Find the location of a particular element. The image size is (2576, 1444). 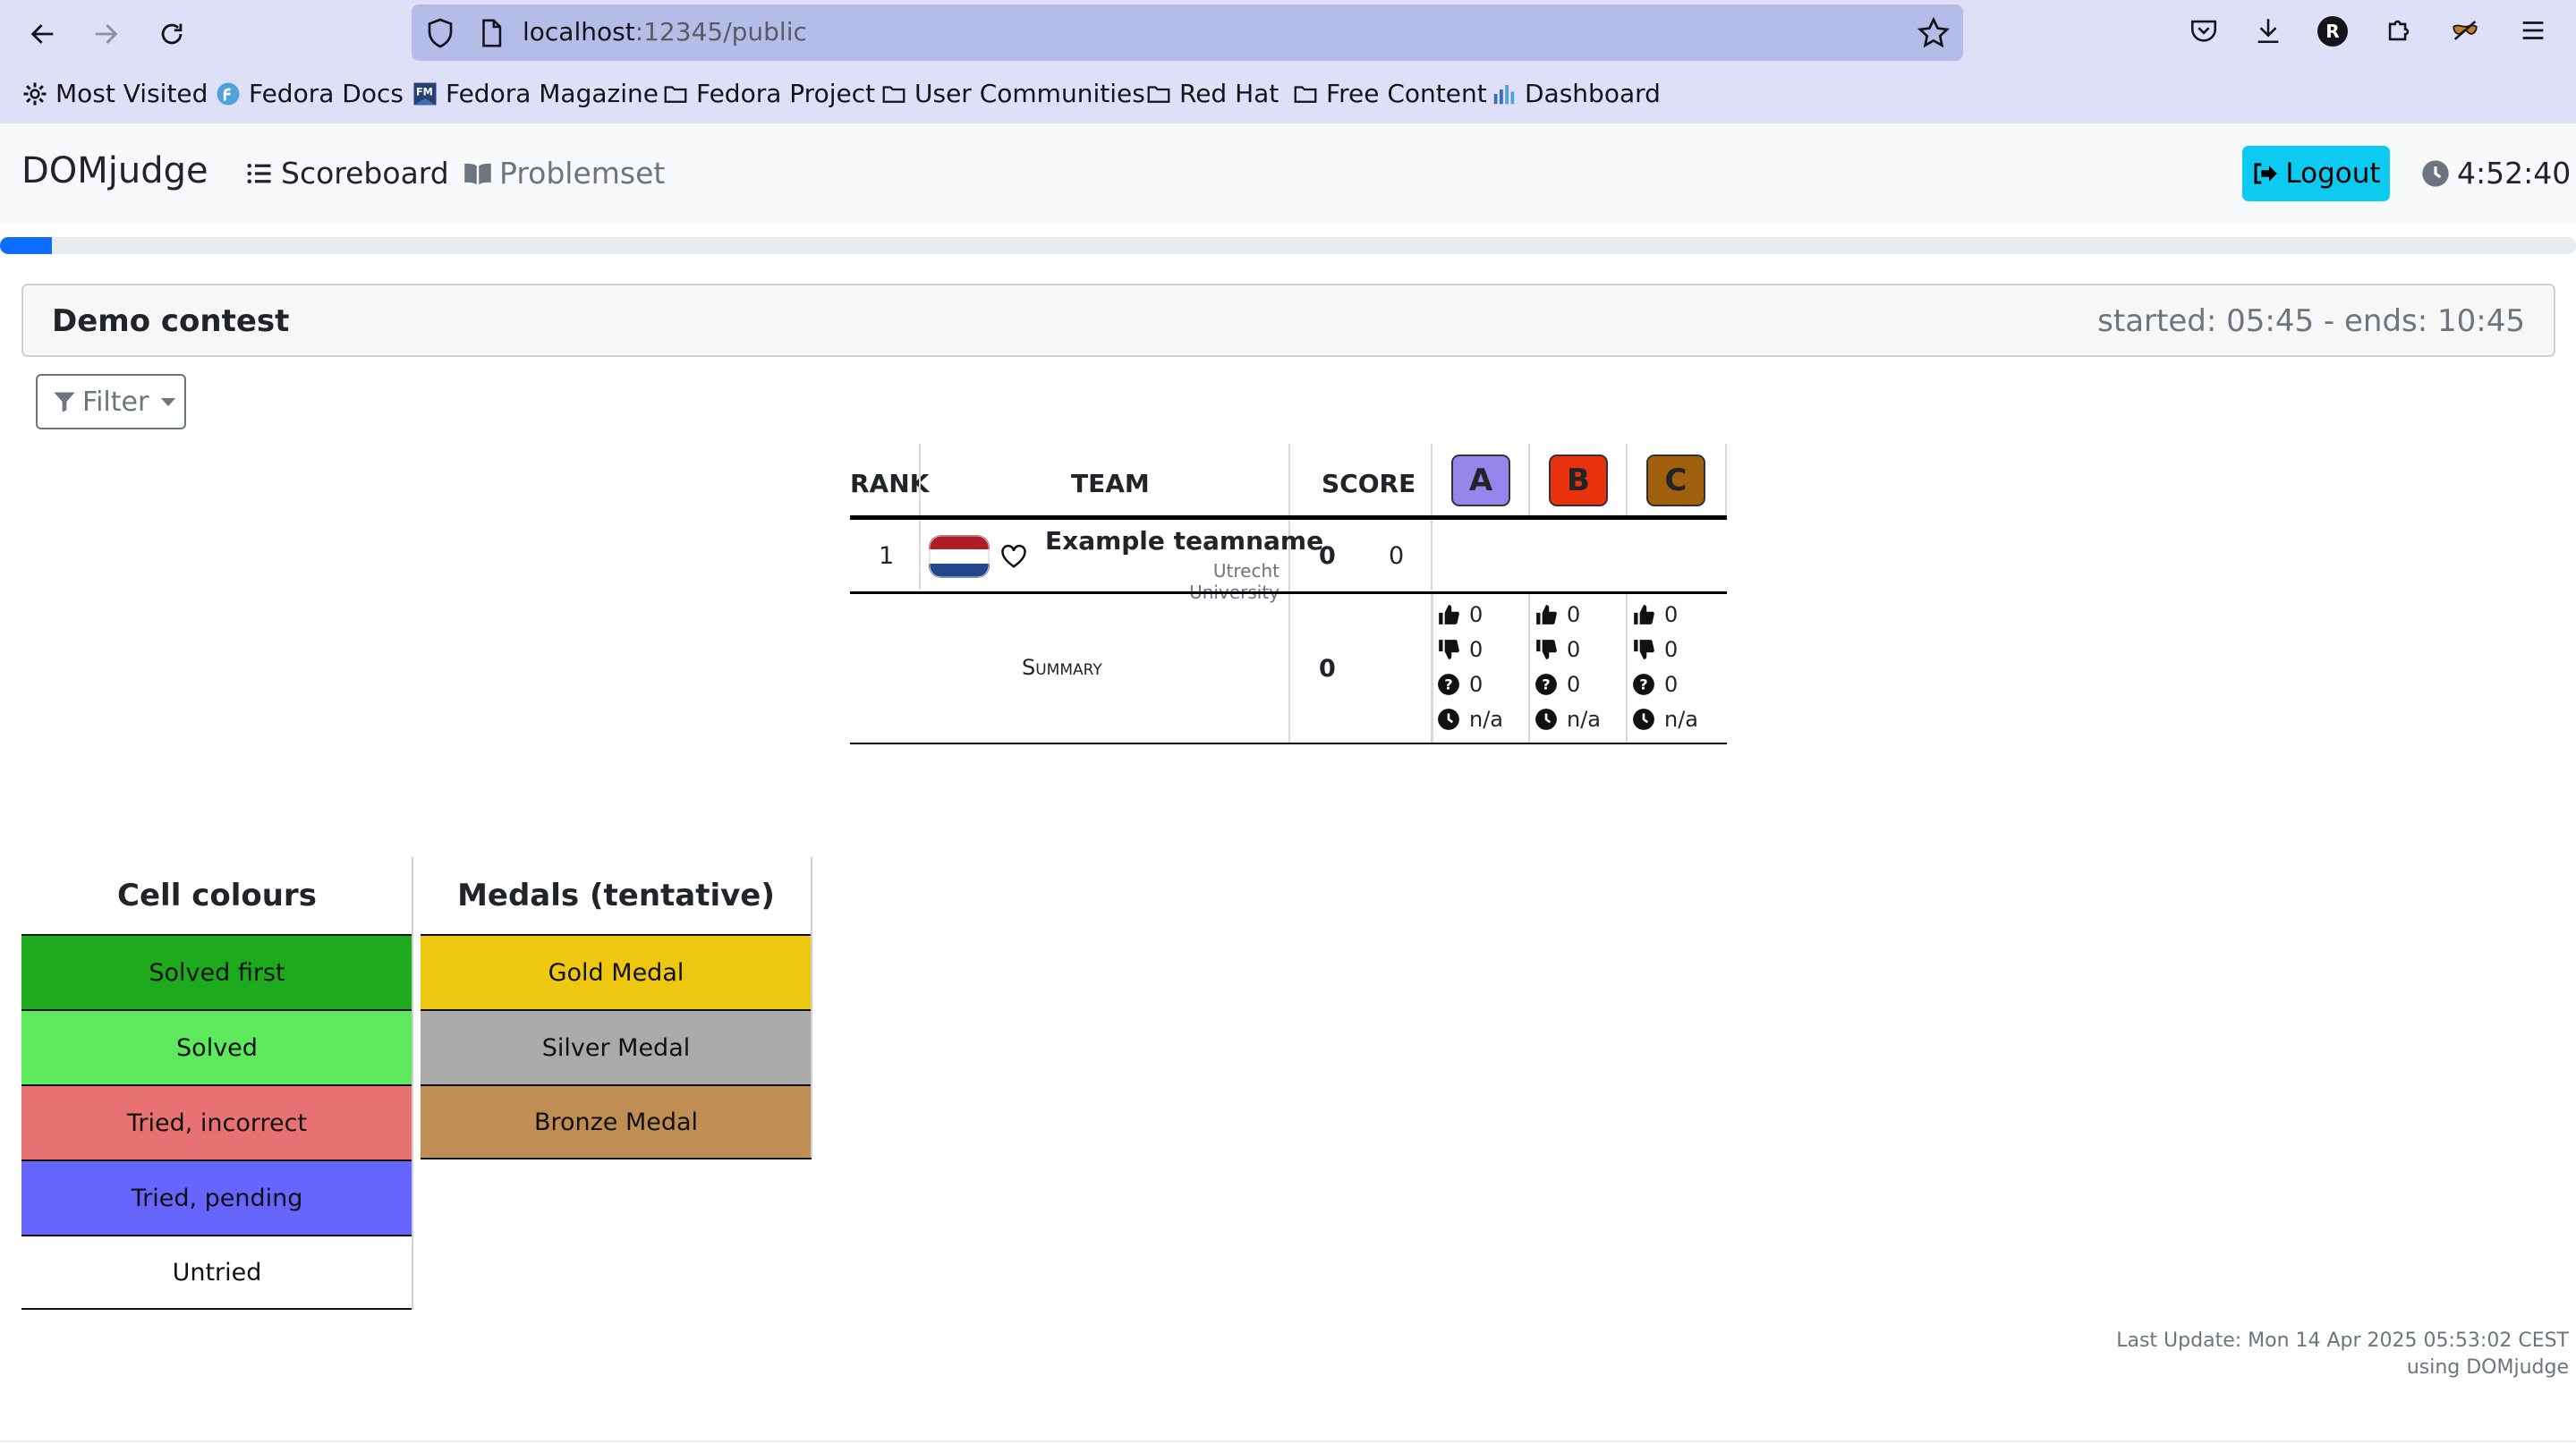

hamburger-menu-icon is located at coordinates (2533, 30).